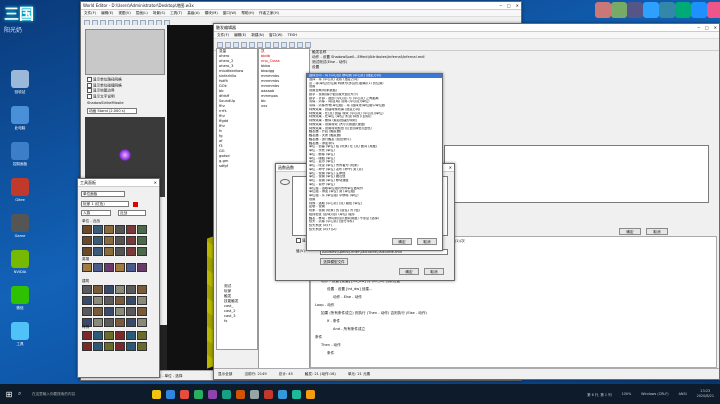  Describe the element at coordinates (239, 321) in the screenshot. I see `tree-item: fx` at that location.